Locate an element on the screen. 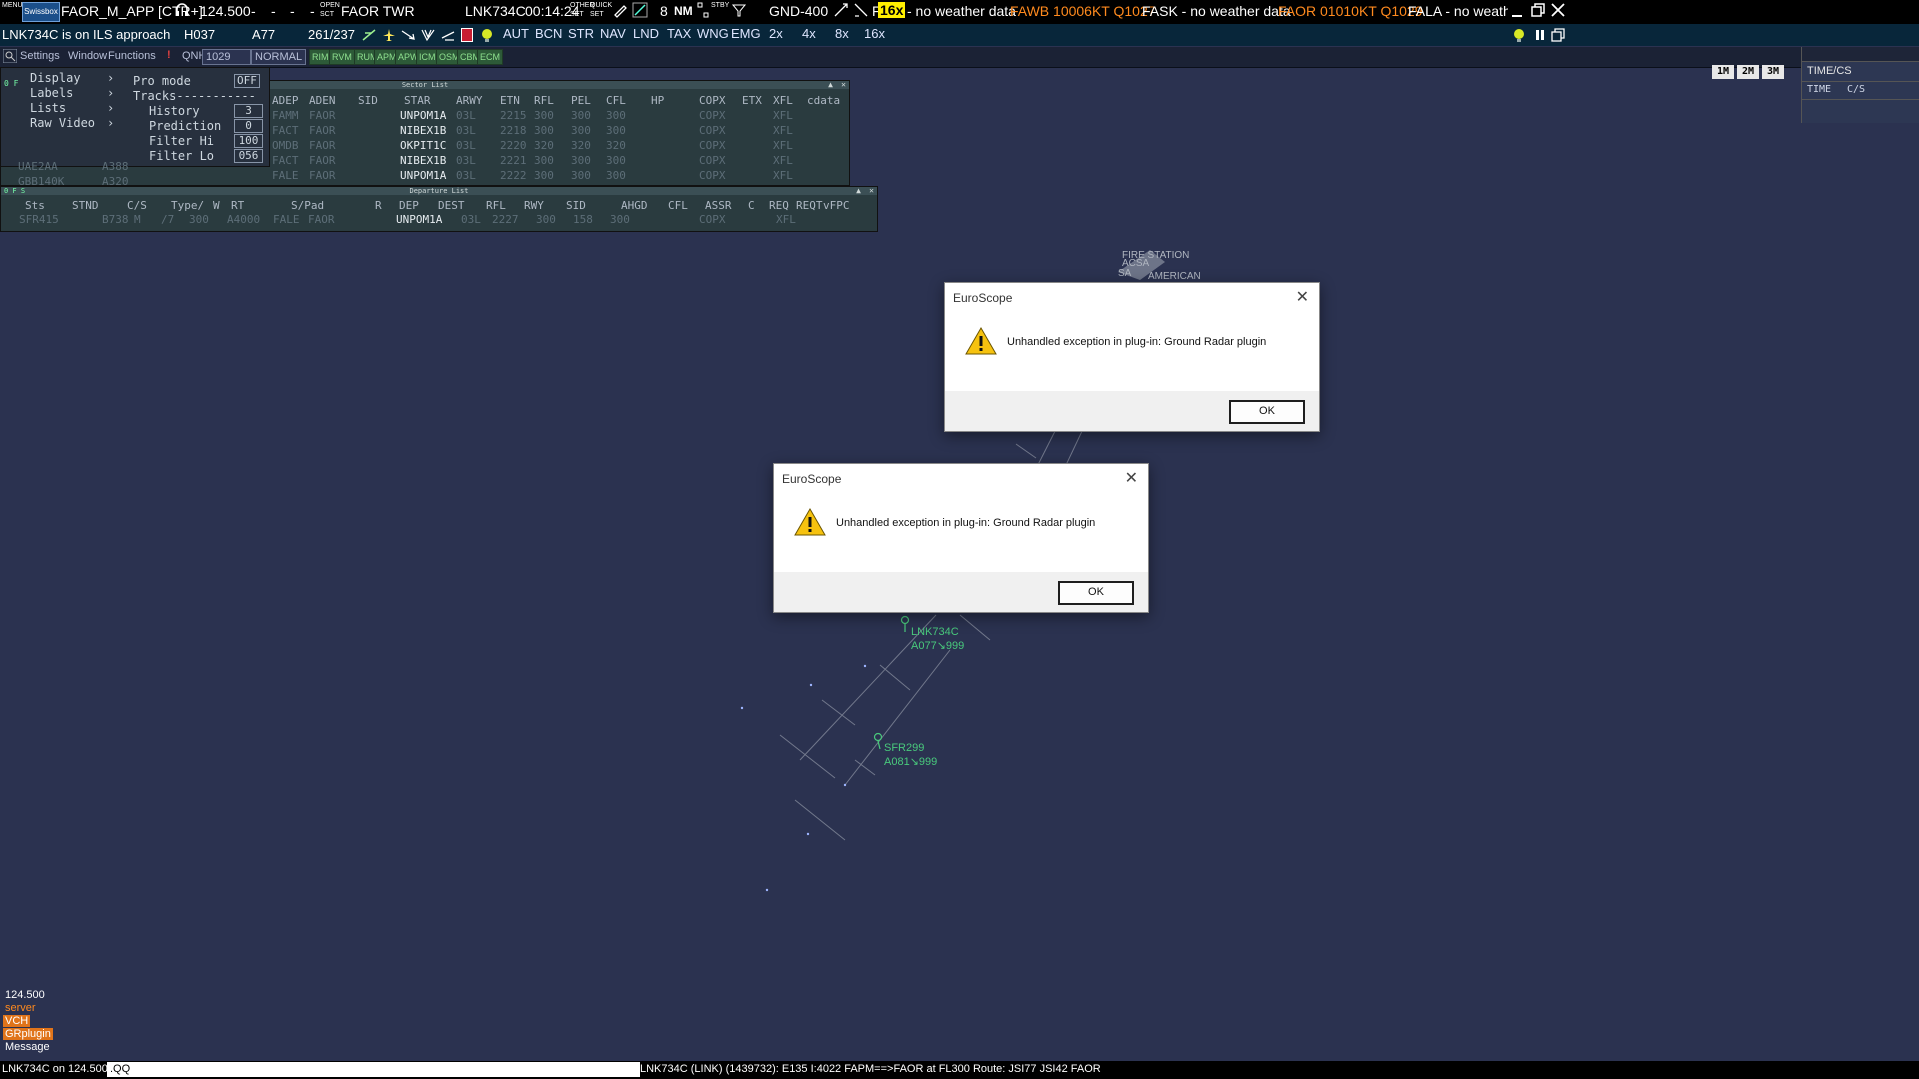 Image resolution: width=1919 pixels, height=1079 pixels. server-status: server is located at coordinates (20, 1008).